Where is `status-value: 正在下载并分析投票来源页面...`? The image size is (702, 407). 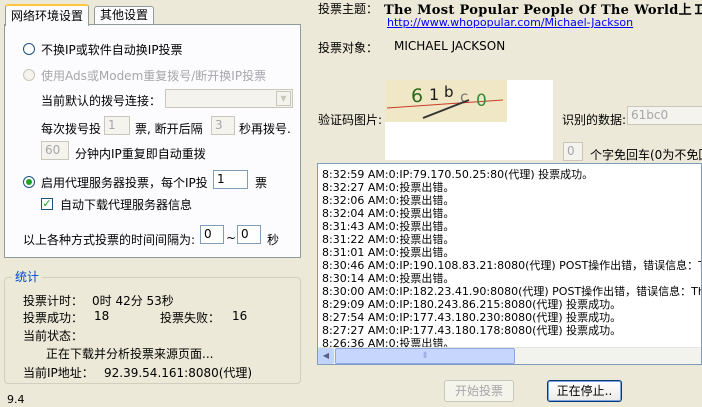 status-value: 正在下载并分析投票来源页面... is located at coordinates (130, 354).